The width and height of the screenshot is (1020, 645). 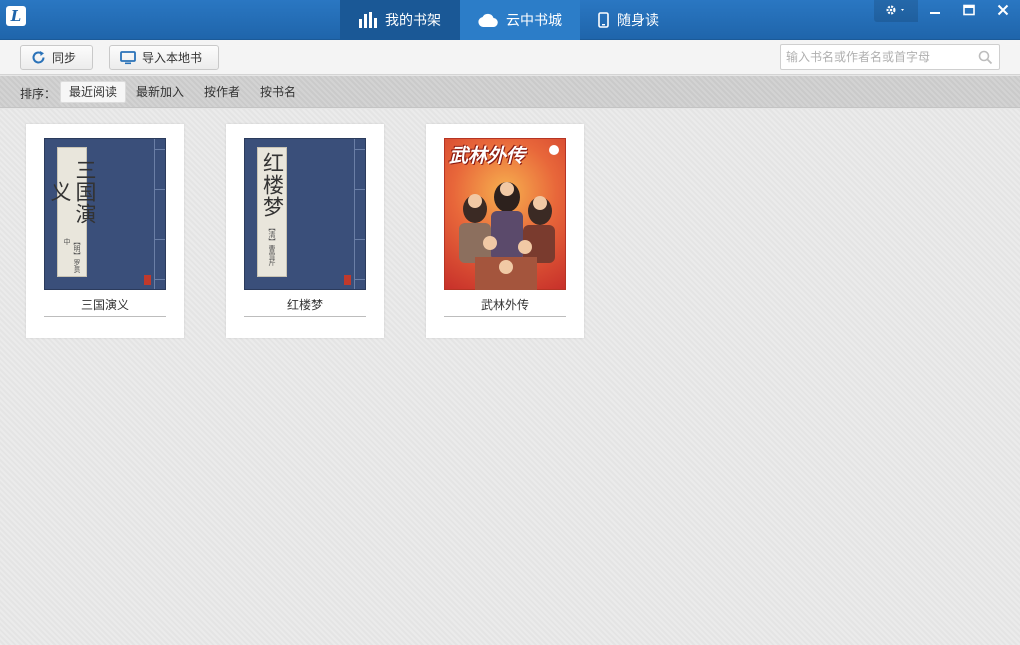 I want to click on book-title: 红楼梦, so click(x=305, y=304).